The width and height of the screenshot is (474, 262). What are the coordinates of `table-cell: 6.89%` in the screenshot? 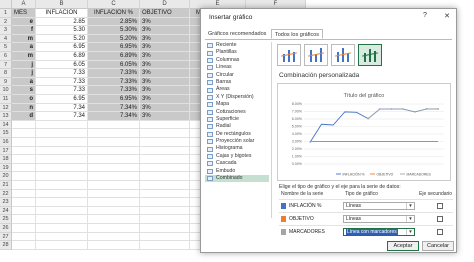 It's located at (114, 56).